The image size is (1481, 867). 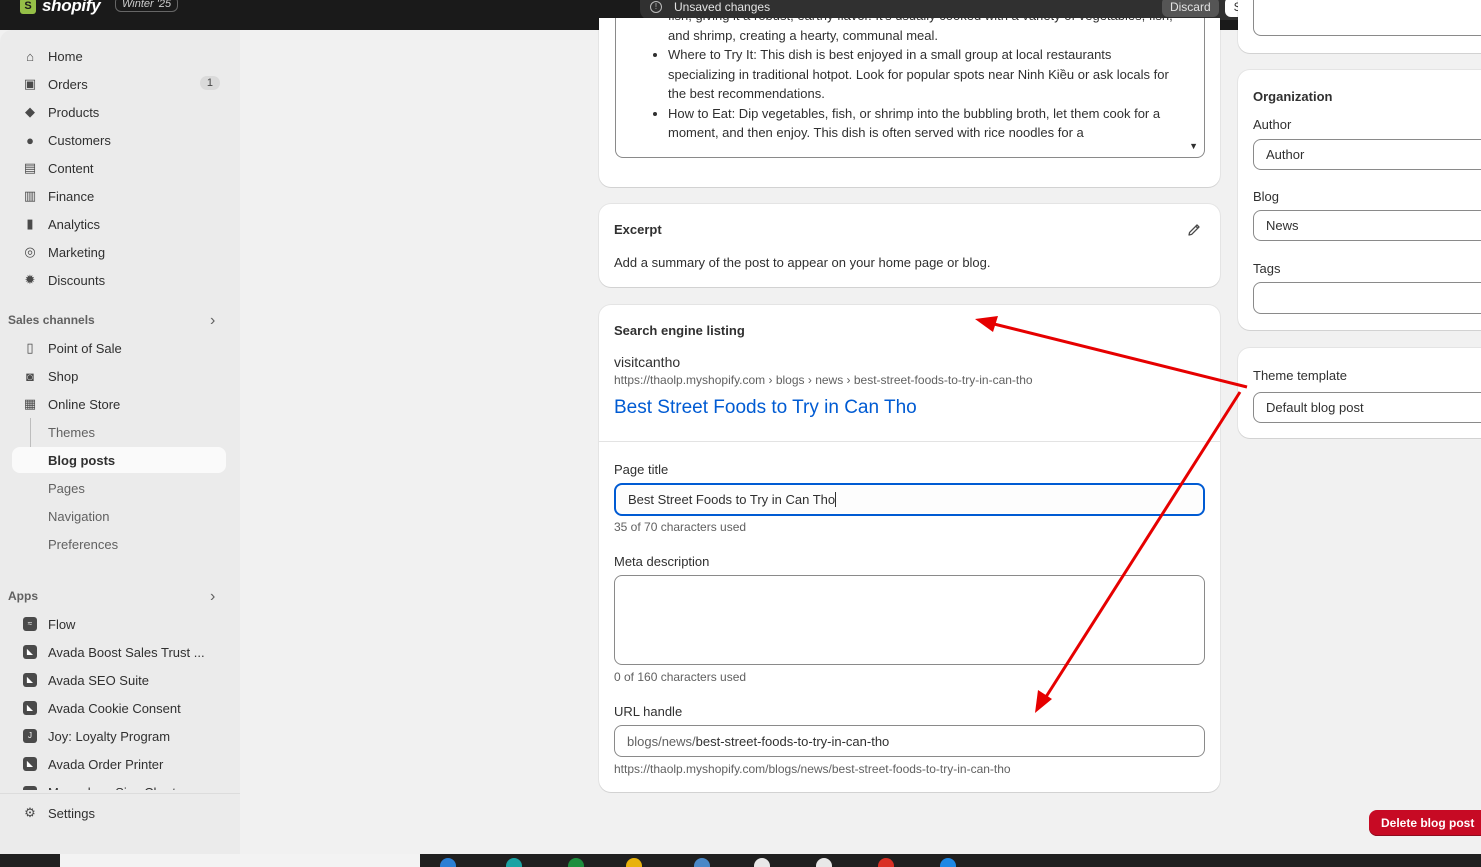 I want to click on author-select: Author, so click(x=1367, y=154).